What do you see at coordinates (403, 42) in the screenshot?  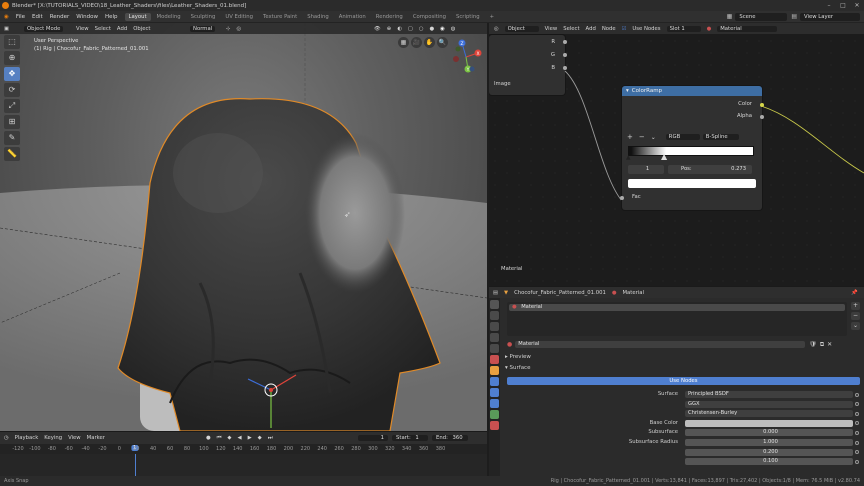 I see `grid-view-icon: ▦` at bounding box center [403, 42].